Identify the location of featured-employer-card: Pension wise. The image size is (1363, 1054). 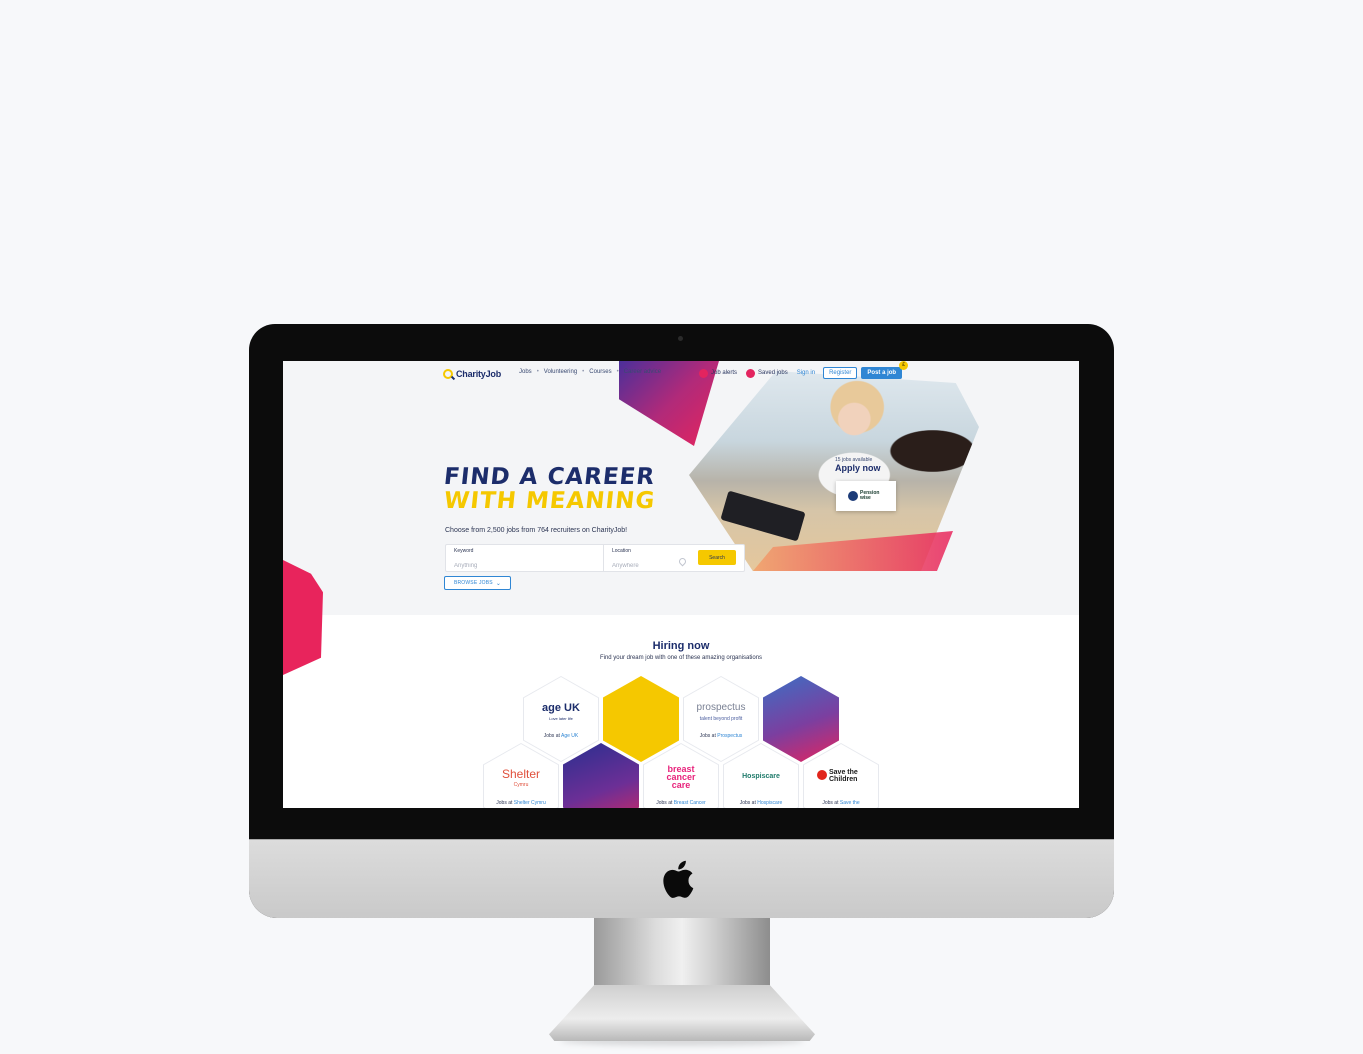
(866, 496).